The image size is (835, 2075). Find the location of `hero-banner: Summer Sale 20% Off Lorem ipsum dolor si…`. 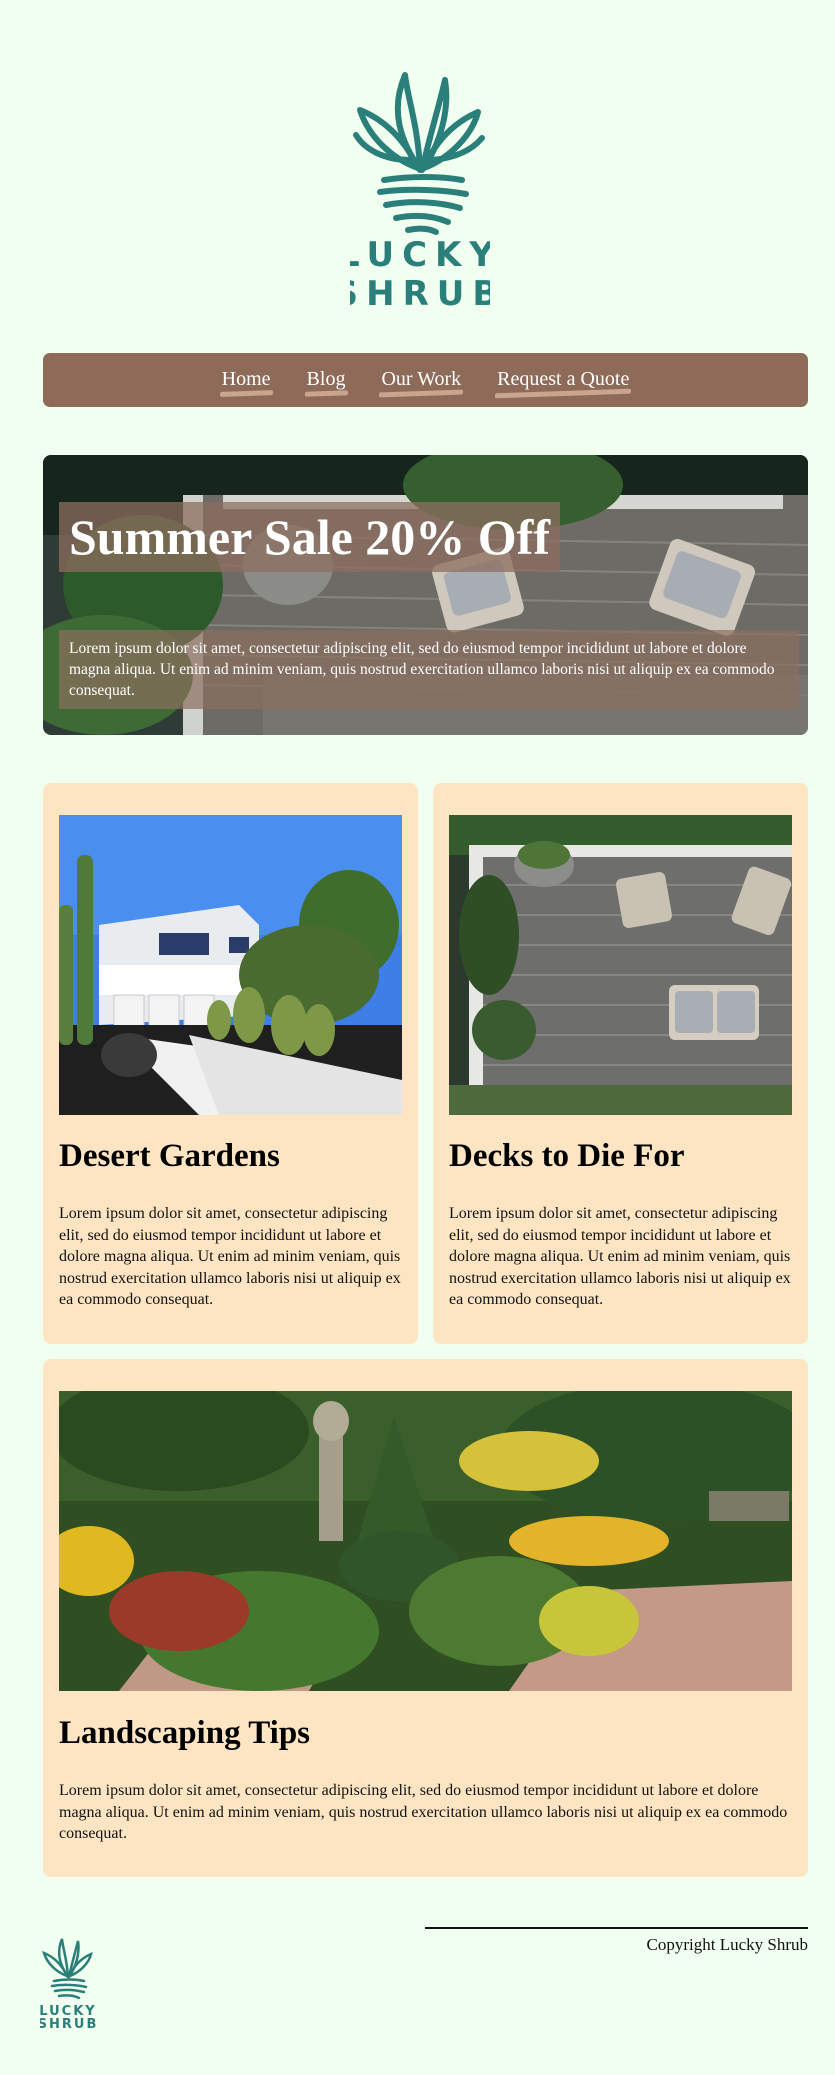

hero-banner: Summer Sale 20% Off Lorem ipsum dolor si… is located at coordinates (425, 595).